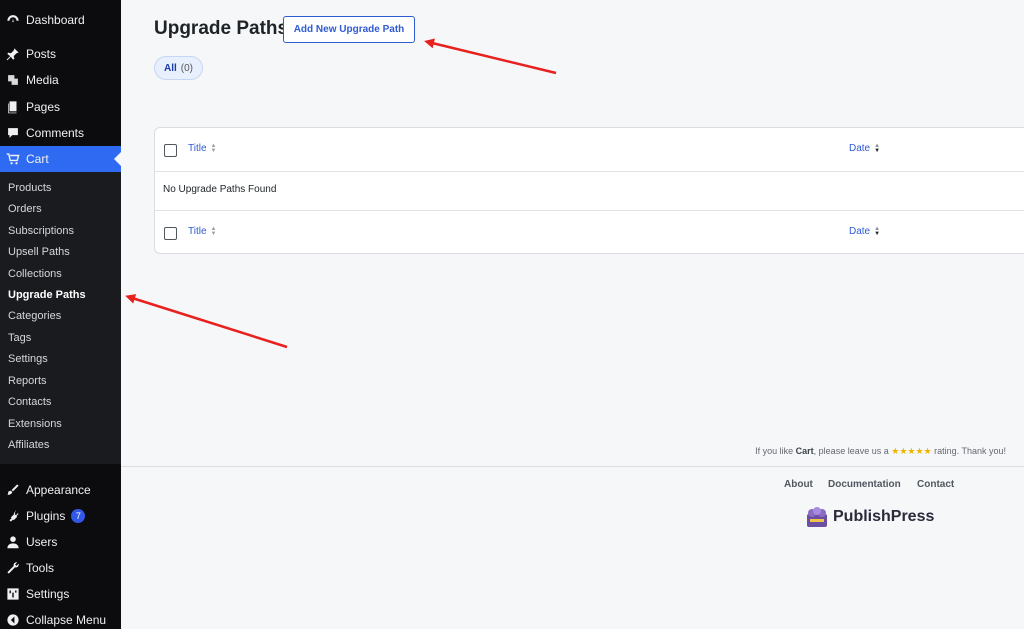 The width and height of the screenshot is (1024, 629). I want to click on publishpress-logo-text: PublishPress, so click(884, 516).